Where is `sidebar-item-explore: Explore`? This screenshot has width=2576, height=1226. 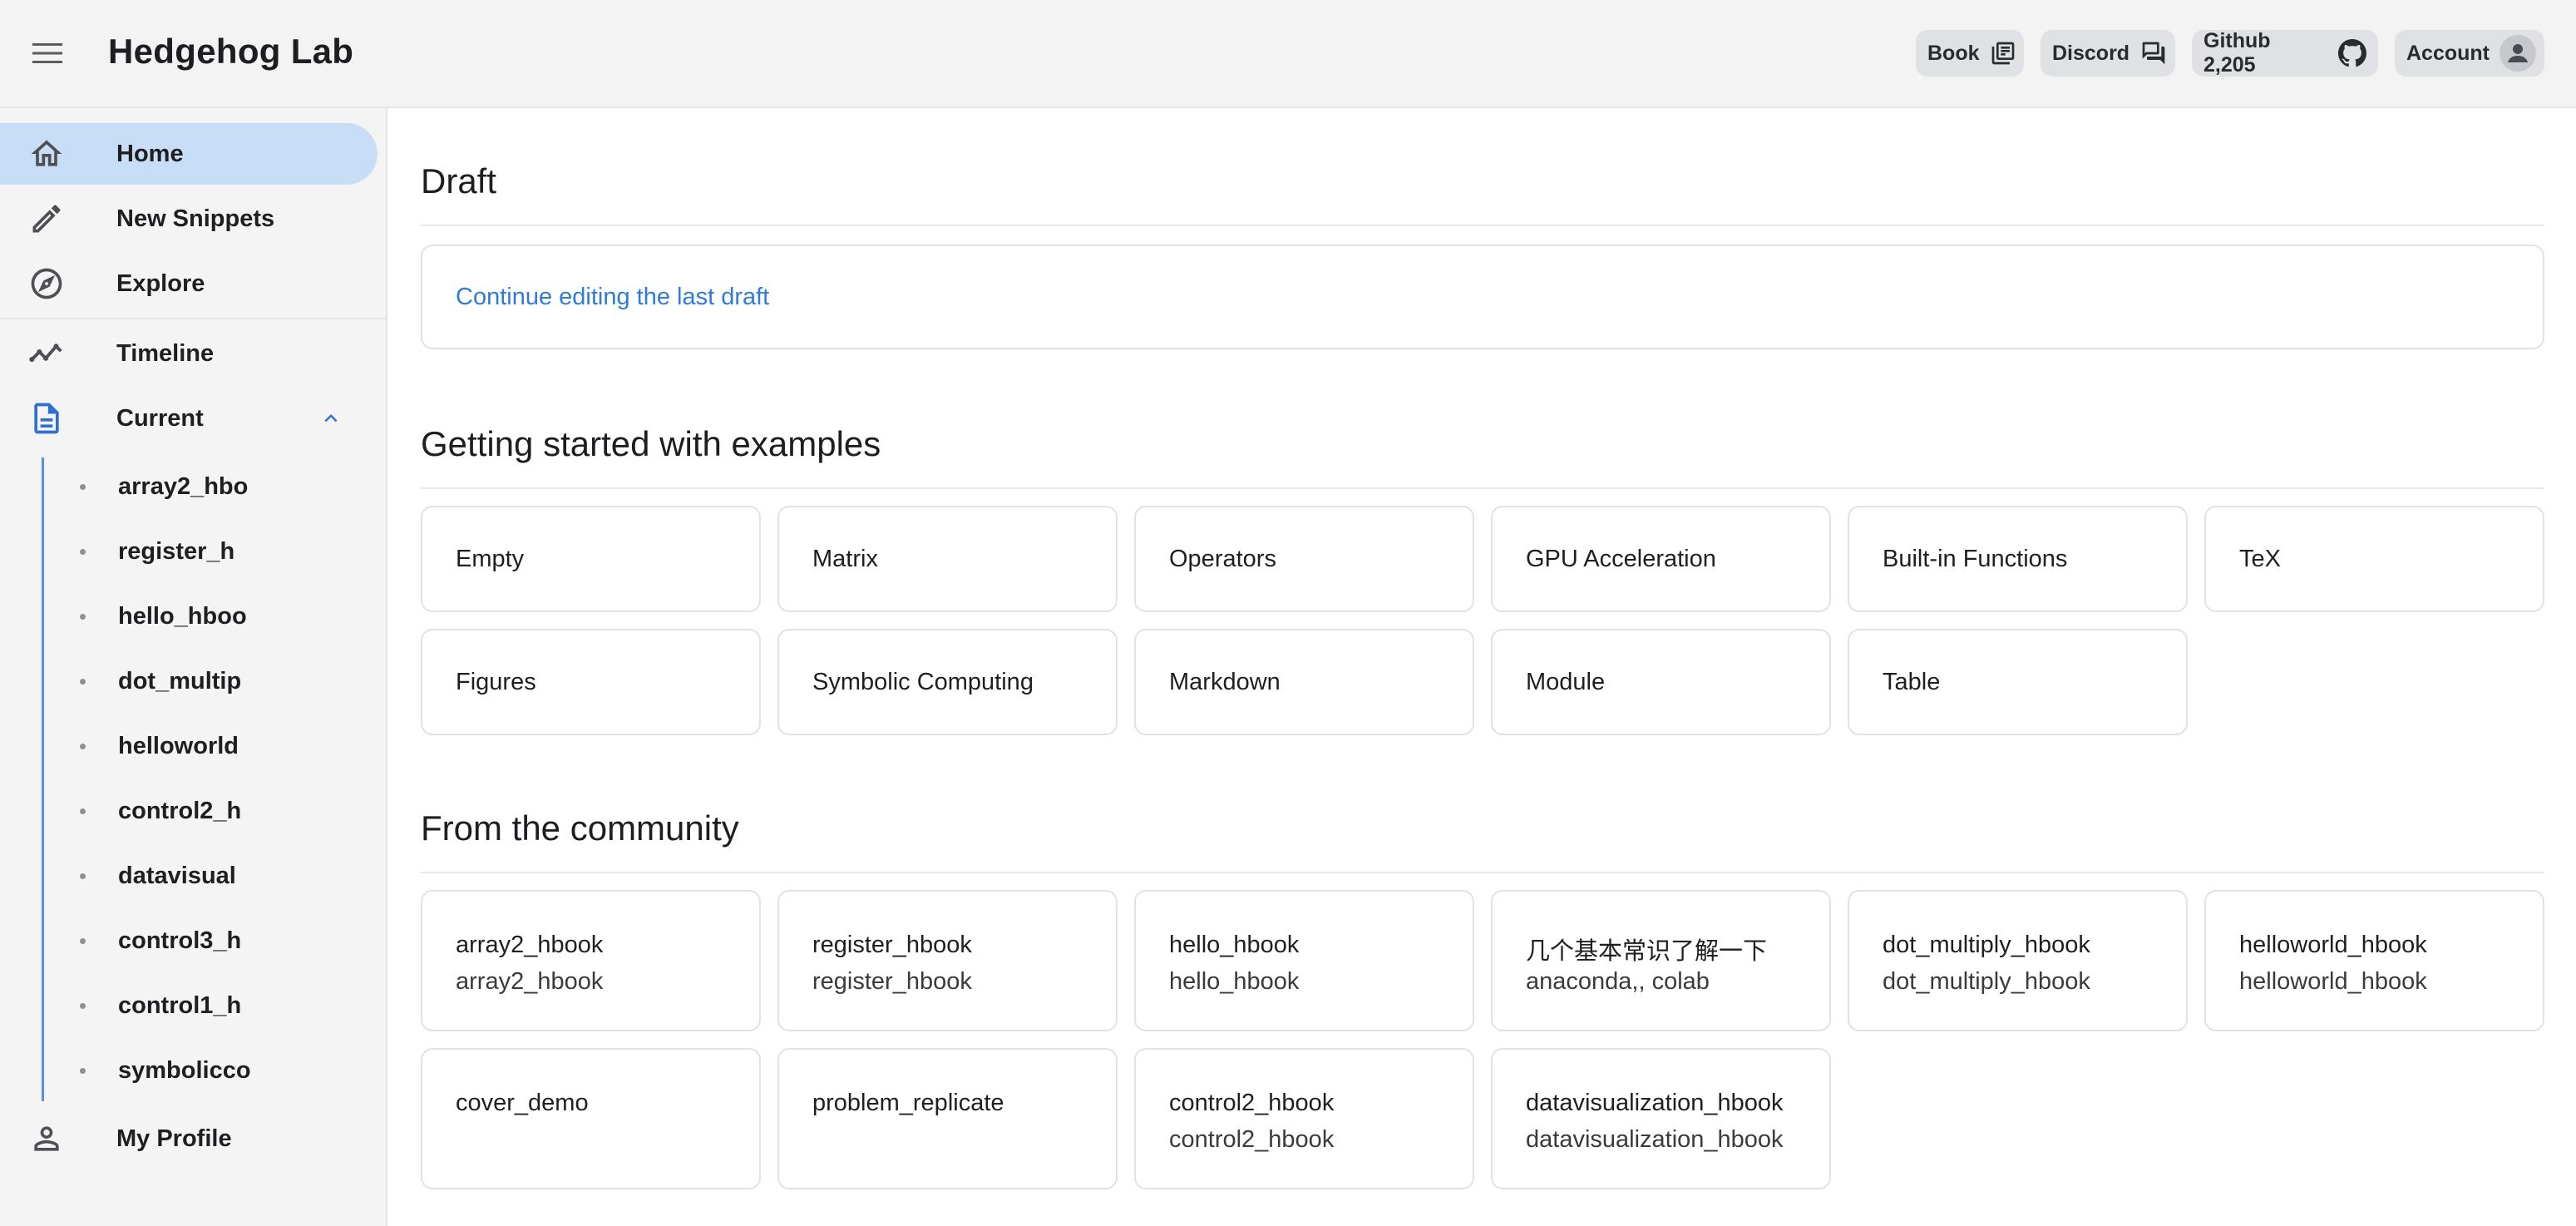 sidebar-item-explore: Explore is located at coordinates (189, 283).